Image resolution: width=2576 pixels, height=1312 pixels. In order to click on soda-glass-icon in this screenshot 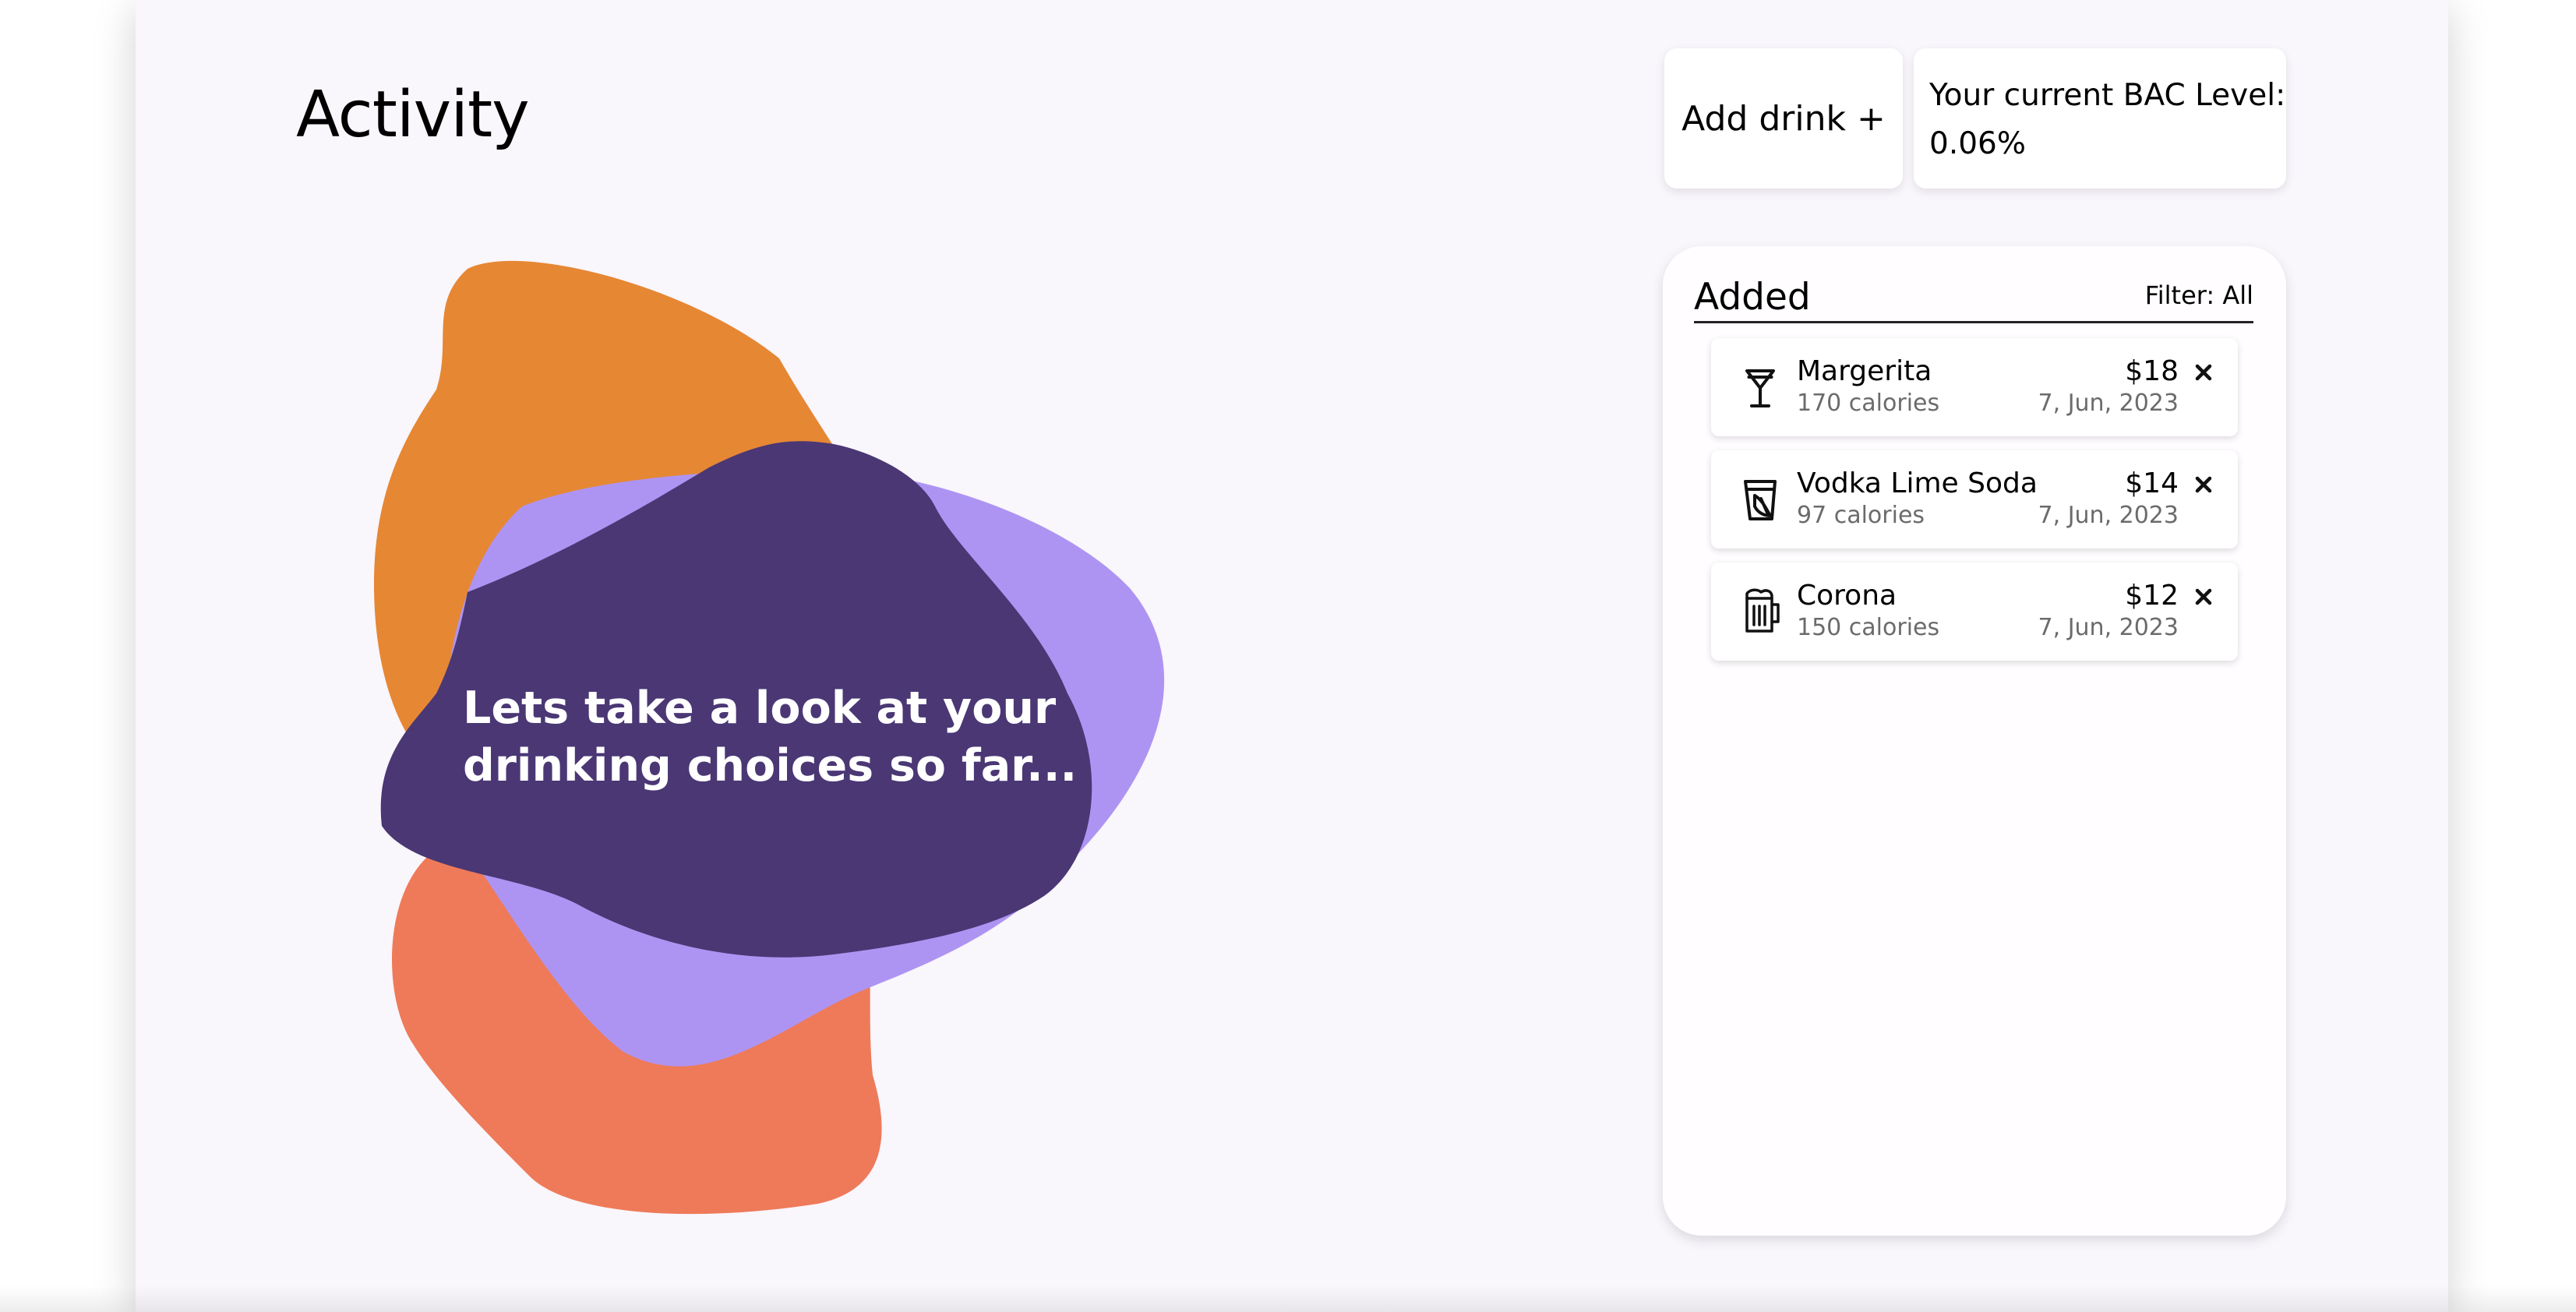, I will do `click(1760, 499)`.